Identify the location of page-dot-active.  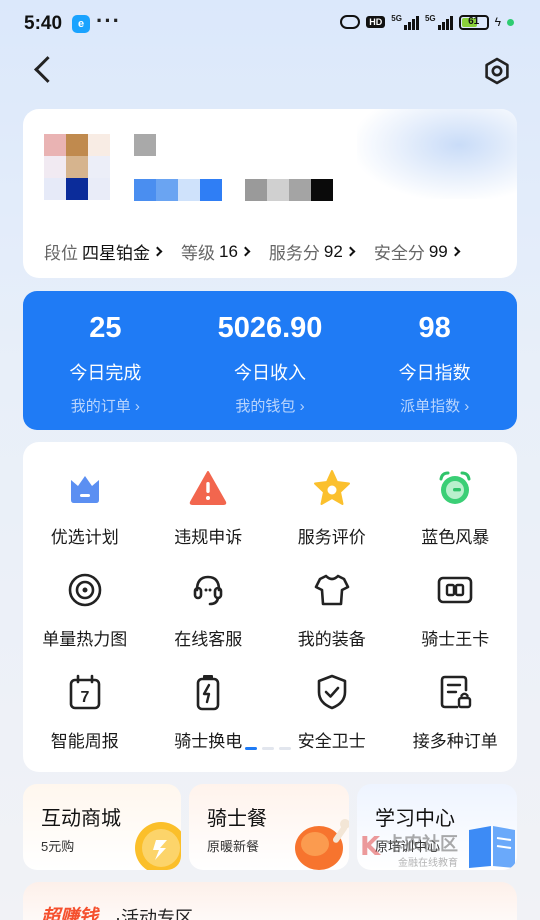
(251, 748).